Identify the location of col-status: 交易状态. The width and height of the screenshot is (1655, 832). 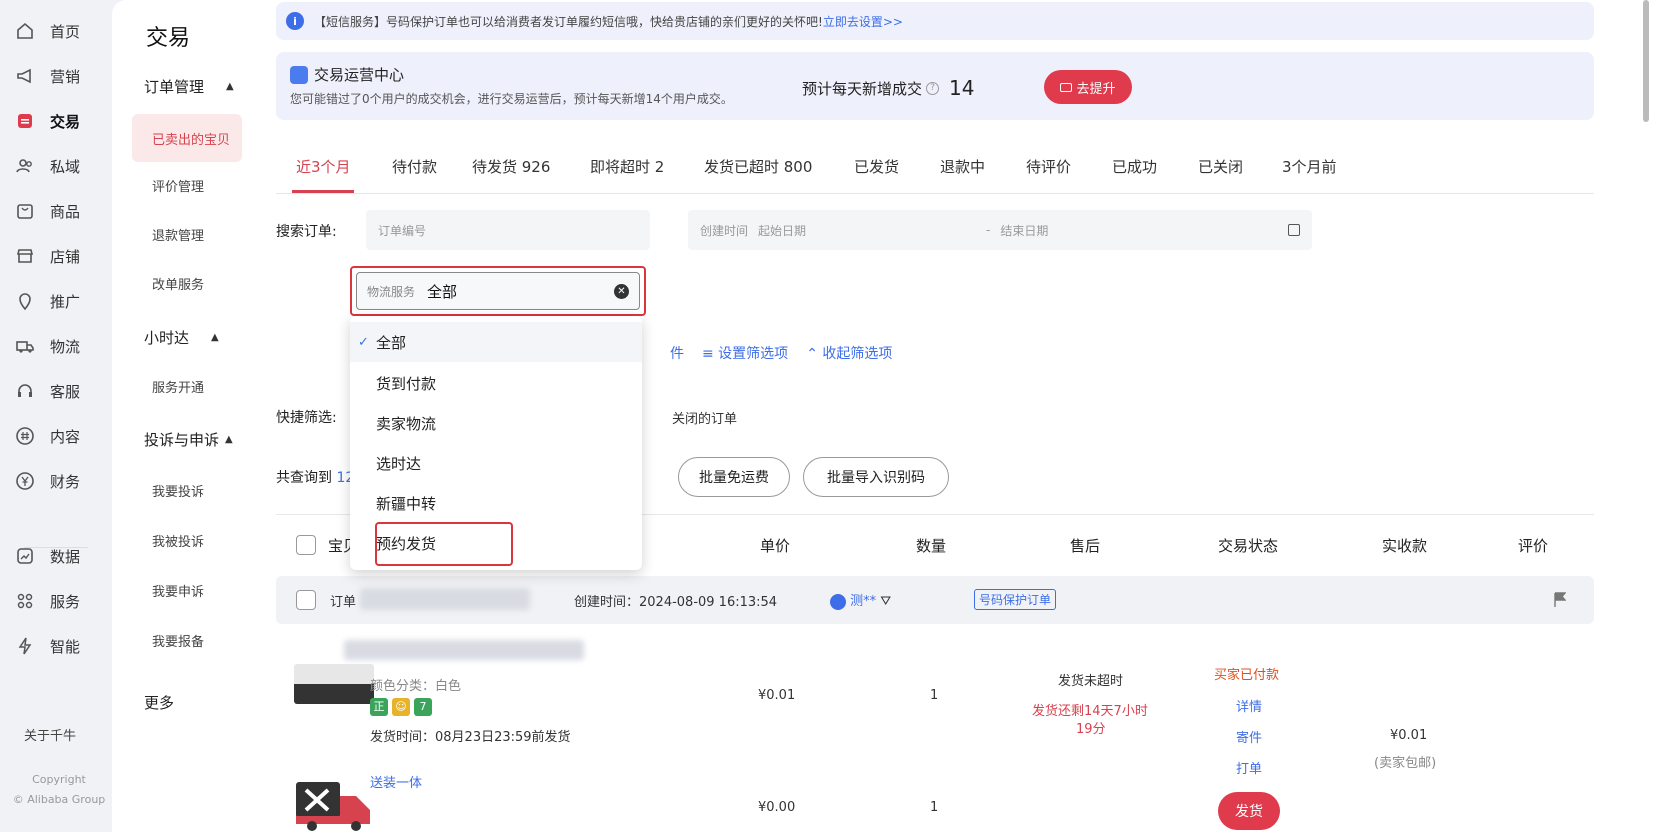
(1248, 546).